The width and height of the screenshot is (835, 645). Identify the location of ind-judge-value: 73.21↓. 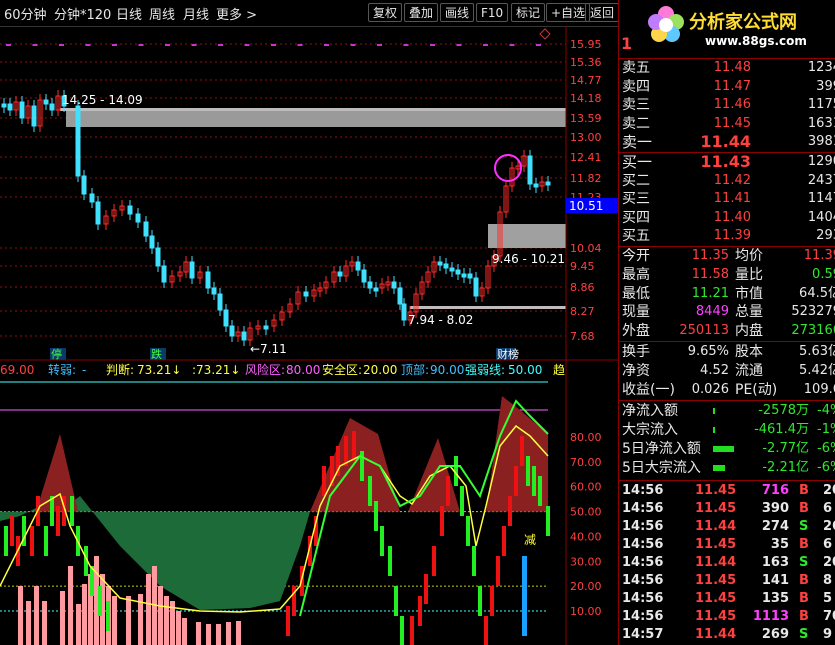
(159, 370).